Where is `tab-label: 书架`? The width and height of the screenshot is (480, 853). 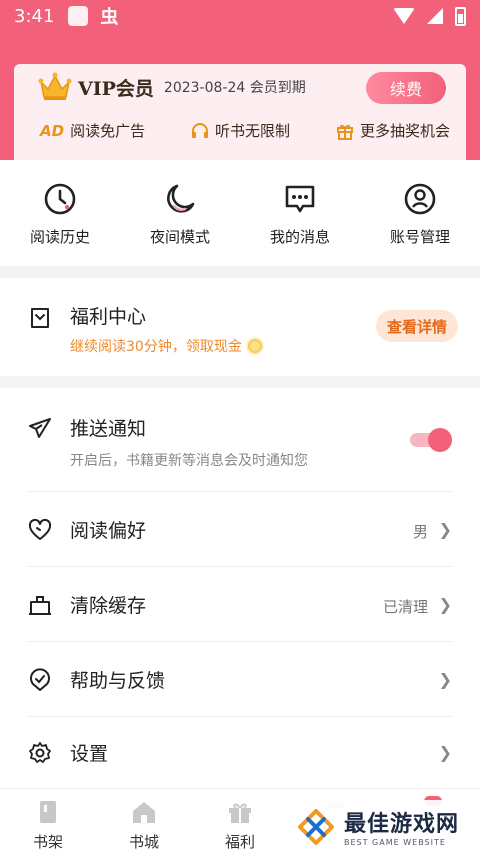 tab-label: 书架 is located at coordinates (47, 842).